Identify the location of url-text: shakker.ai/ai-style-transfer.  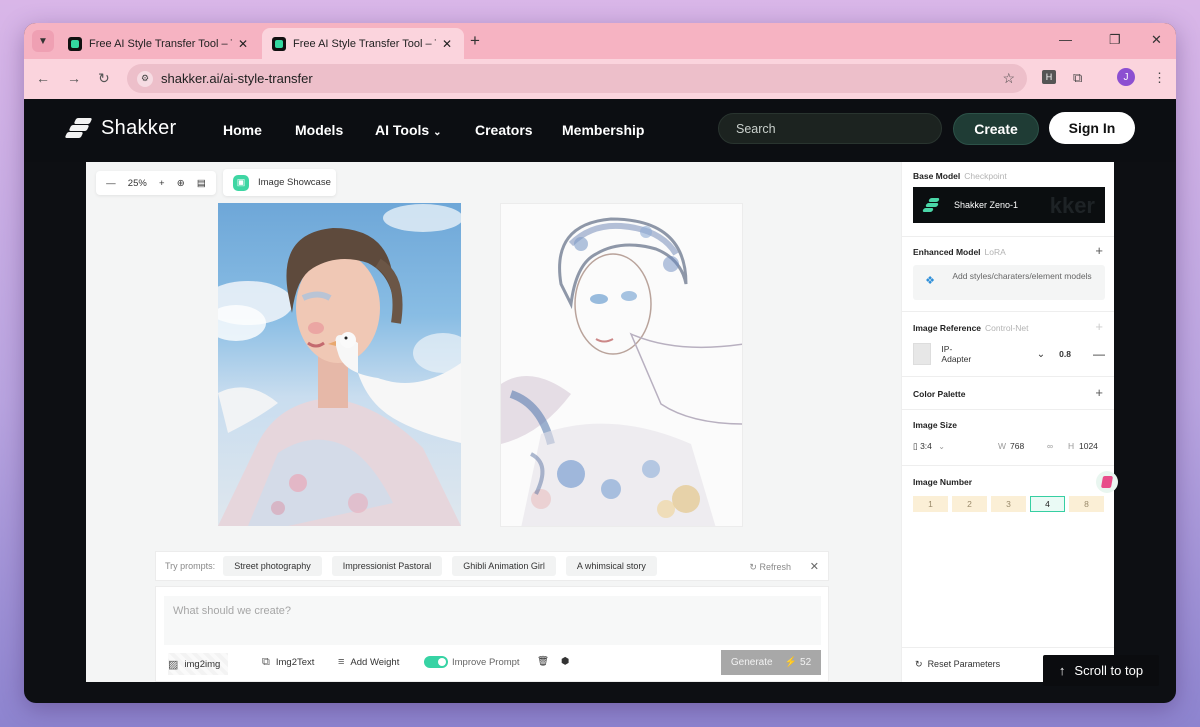
(237, 78).